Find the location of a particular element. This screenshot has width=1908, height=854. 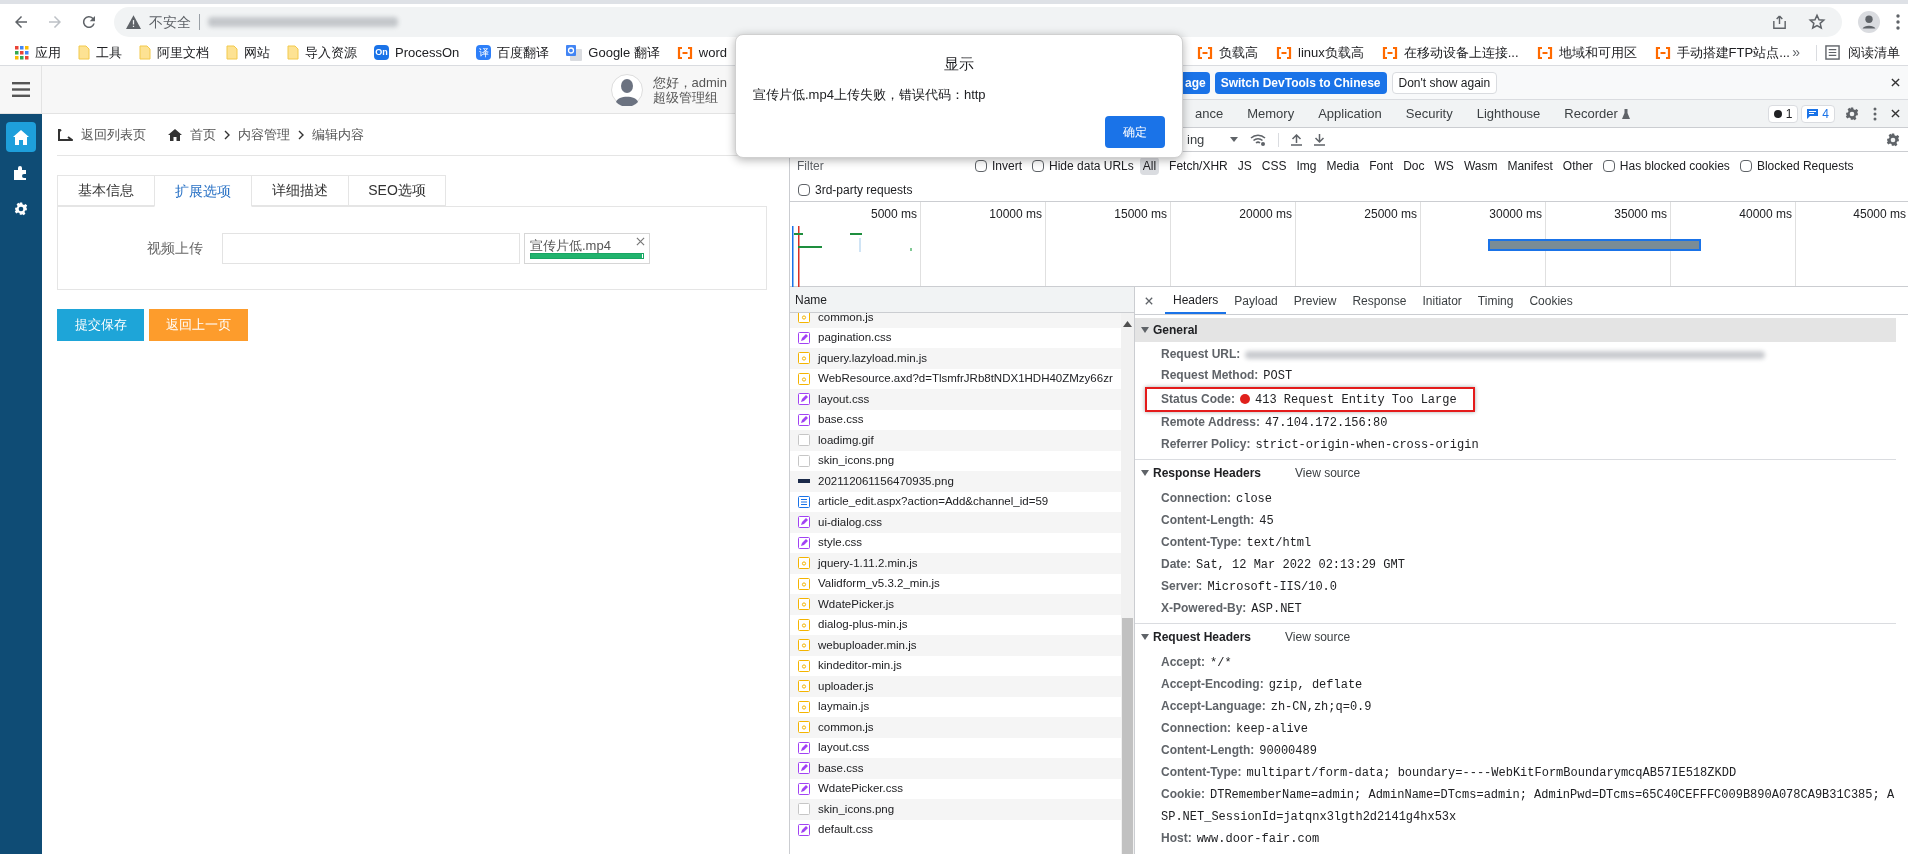

reading-list-link: 阅读清单 is located at coordinates (1874, 52).